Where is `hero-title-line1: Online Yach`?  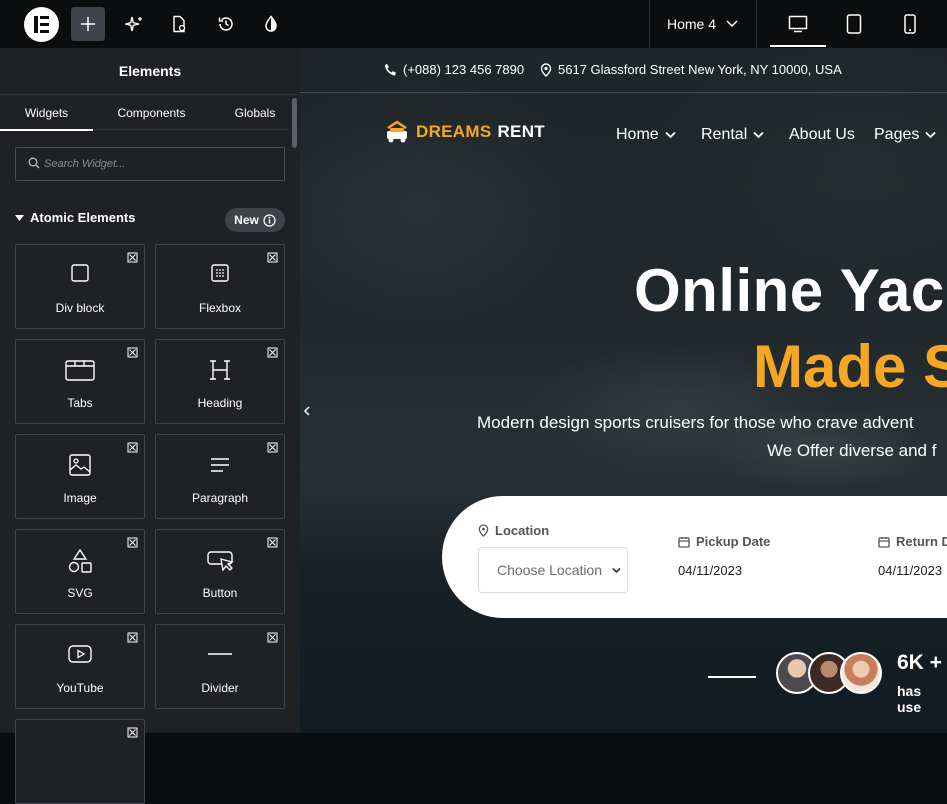
hero-title-line1: Online Yach is located at coordinates (790, 290).